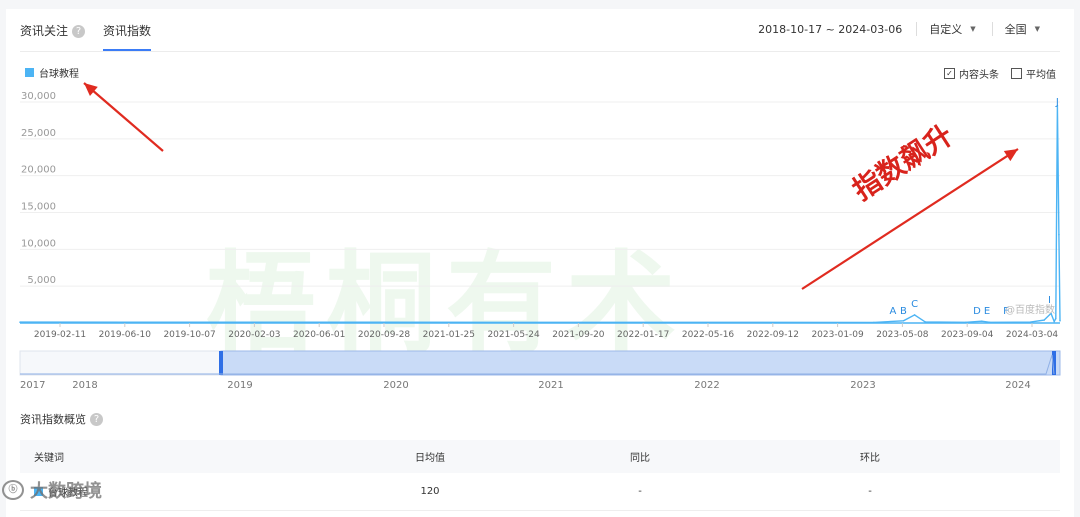 Image resolution: width=1080 pixels, height=517 pixels. What do you see at coordinates (1017, 385) in the screenshot?
I see `range-year-label: 2024` at bounding box center [1017, 385].